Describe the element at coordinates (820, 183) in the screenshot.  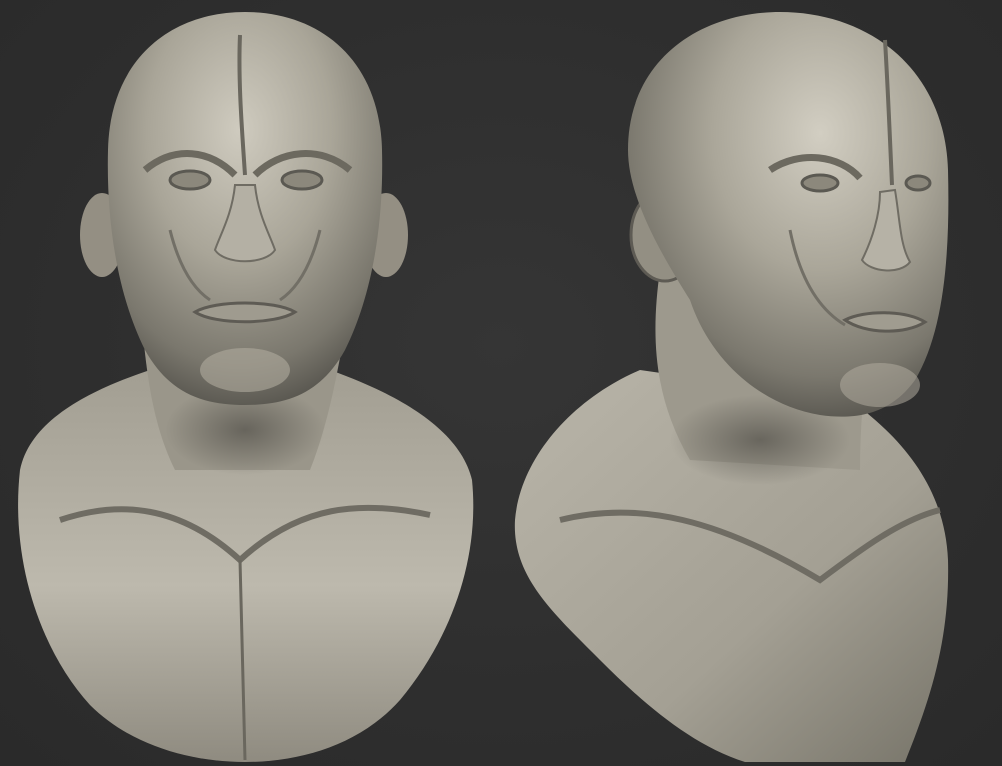
I see `side-eye` at that location.